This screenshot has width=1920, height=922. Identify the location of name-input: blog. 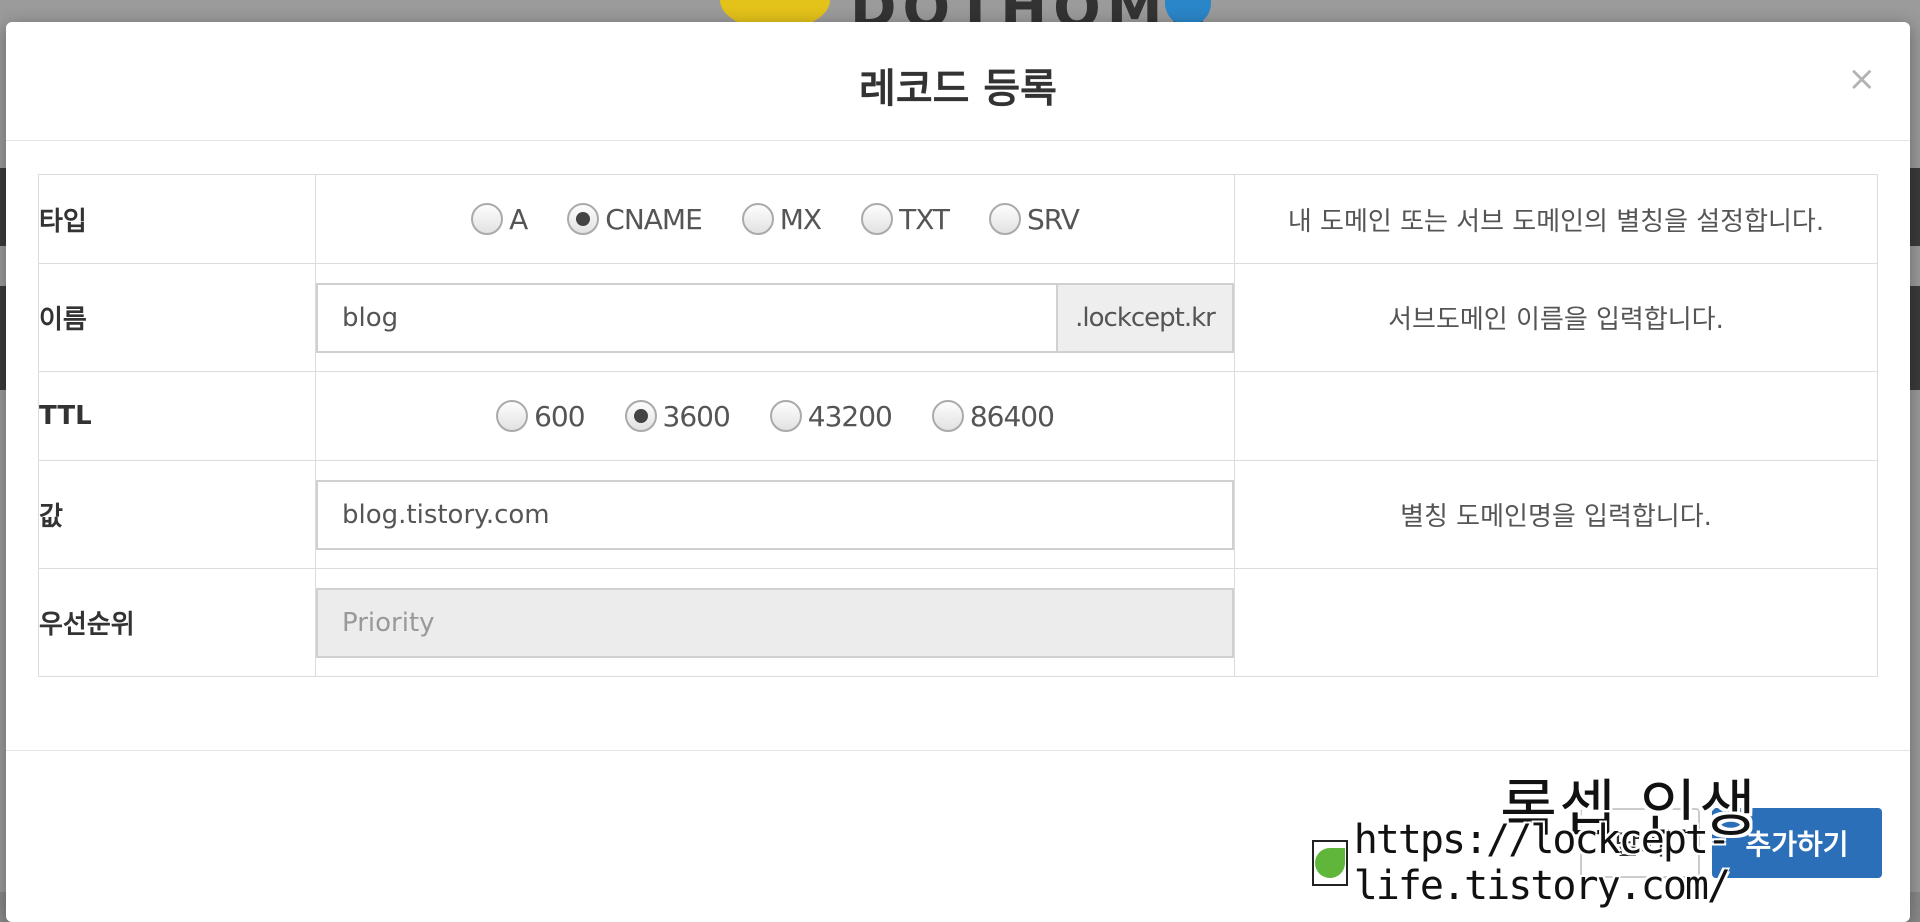
(687, 317).